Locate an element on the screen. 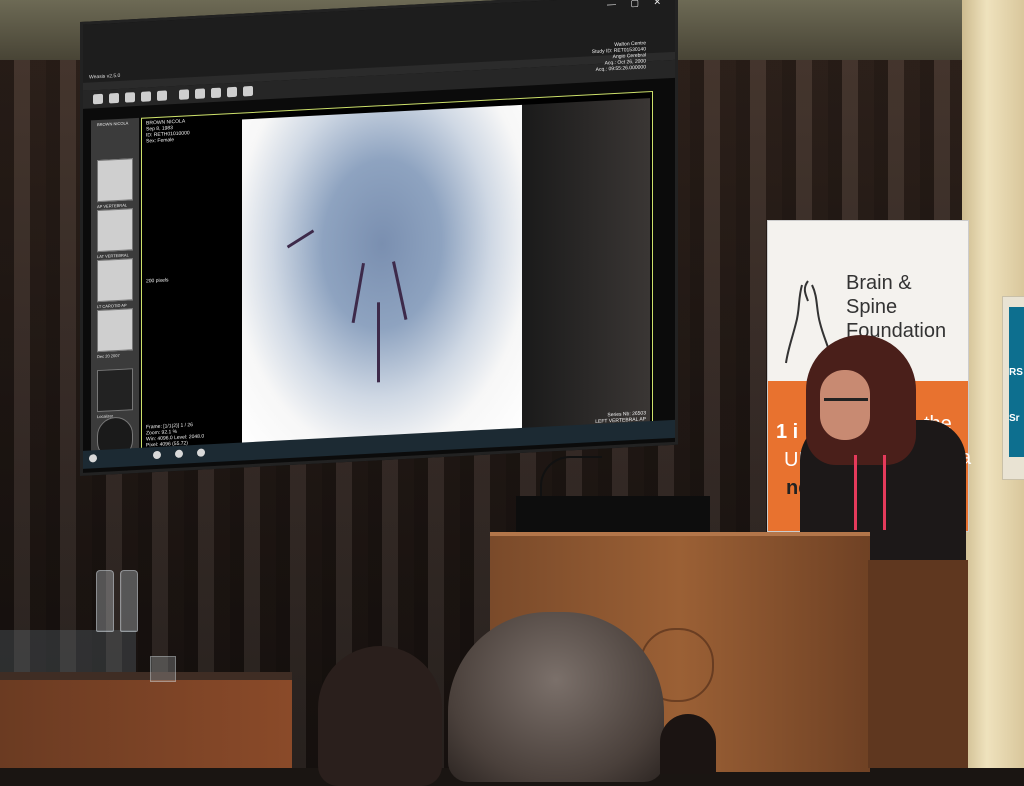 Image resolution: width=1024 pixels, height=786 pixels. banner-text: 1 i is located at coordinates (787, 432).